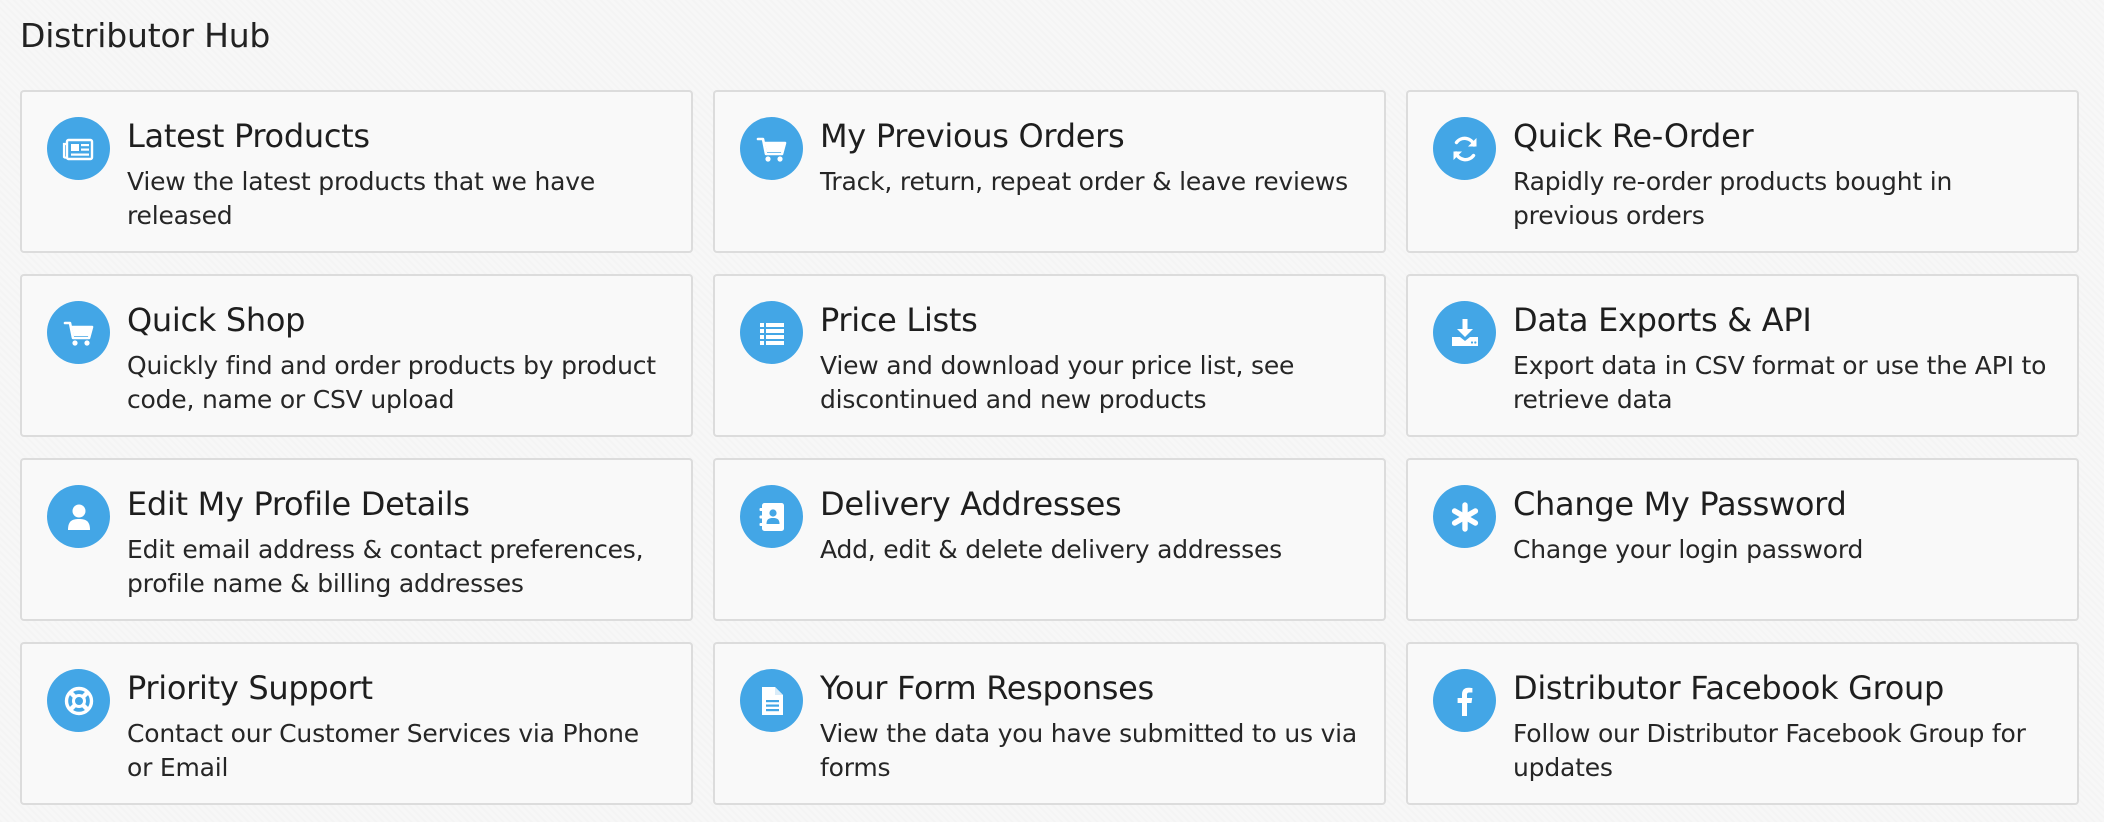  I want to click on asterisk-icon, so click(1464, 516).